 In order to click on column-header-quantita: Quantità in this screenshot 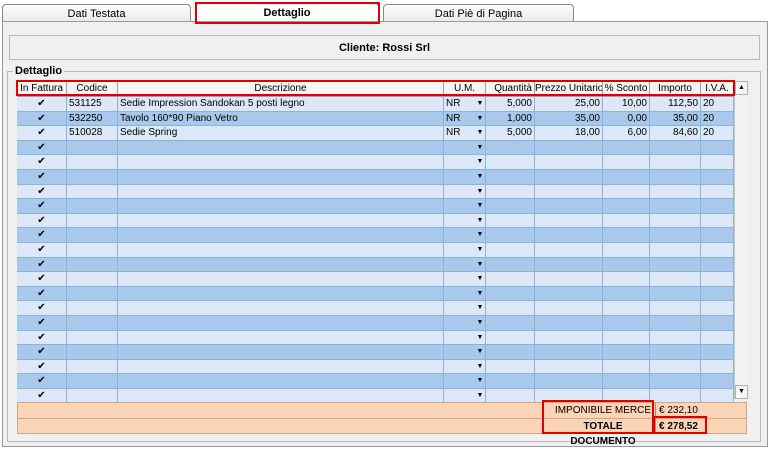, I will do `click(510, 88)`.